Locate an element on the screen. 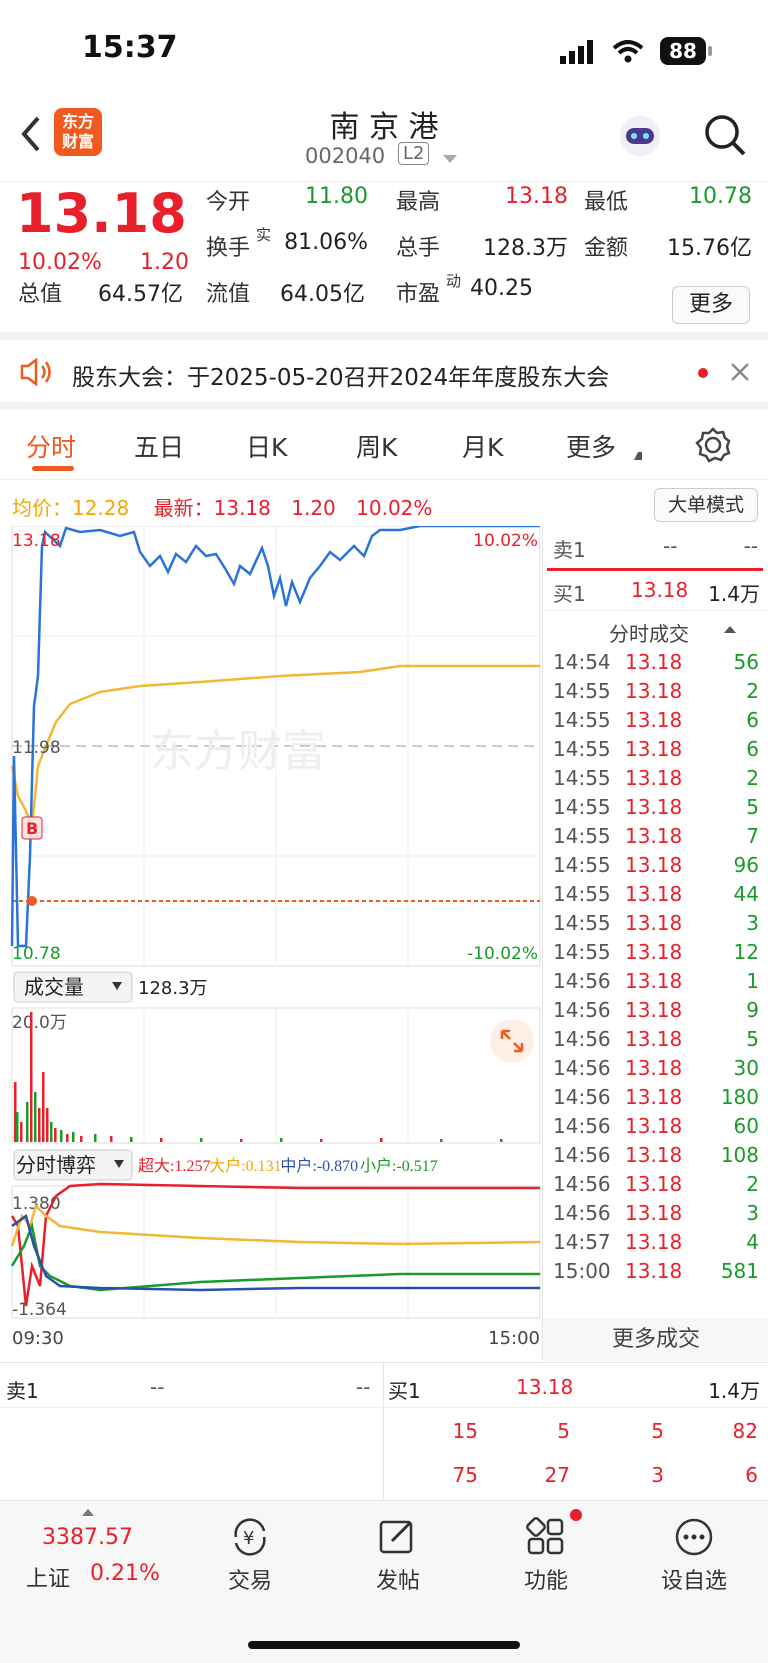 This screenshot has width=768, height=1663. spread-divider is located at coordinates (655, 569).